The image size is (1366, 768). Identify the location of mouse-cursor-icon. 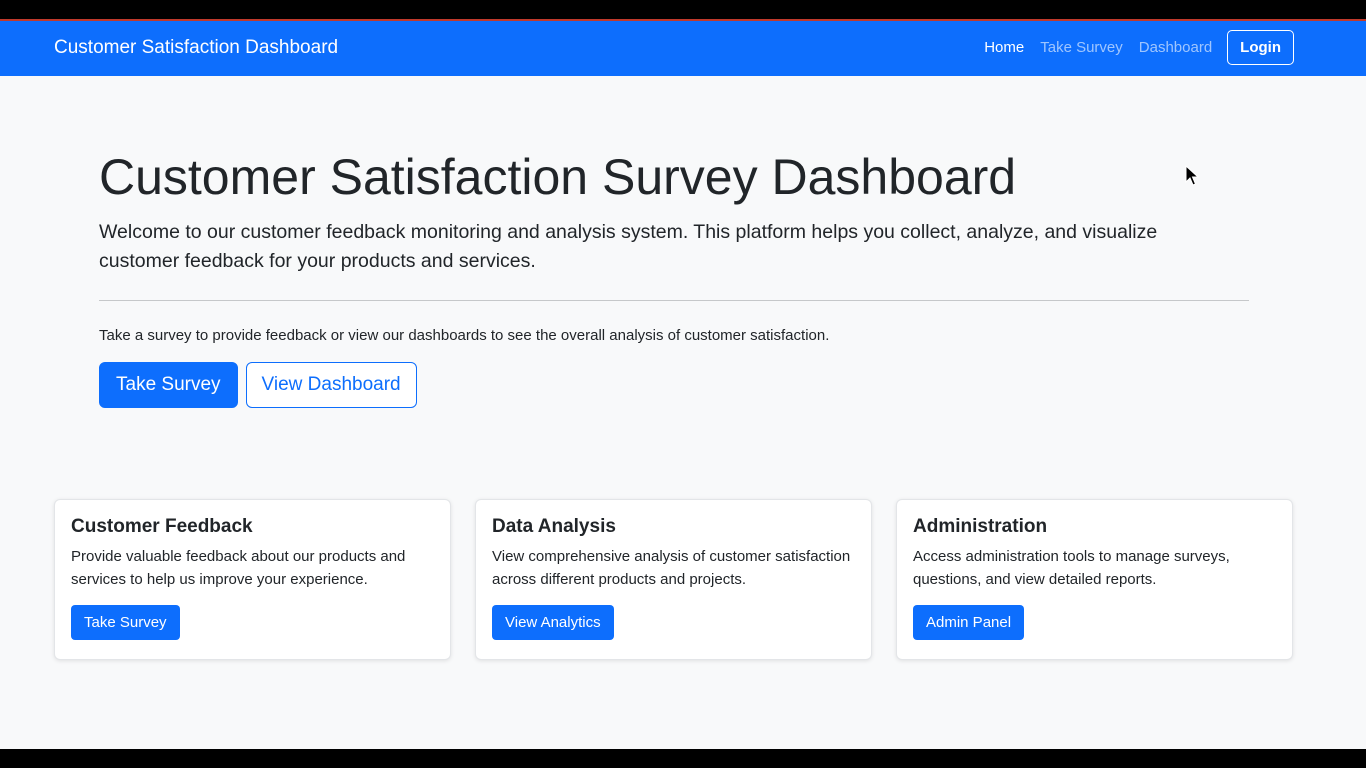
(1192, 175).